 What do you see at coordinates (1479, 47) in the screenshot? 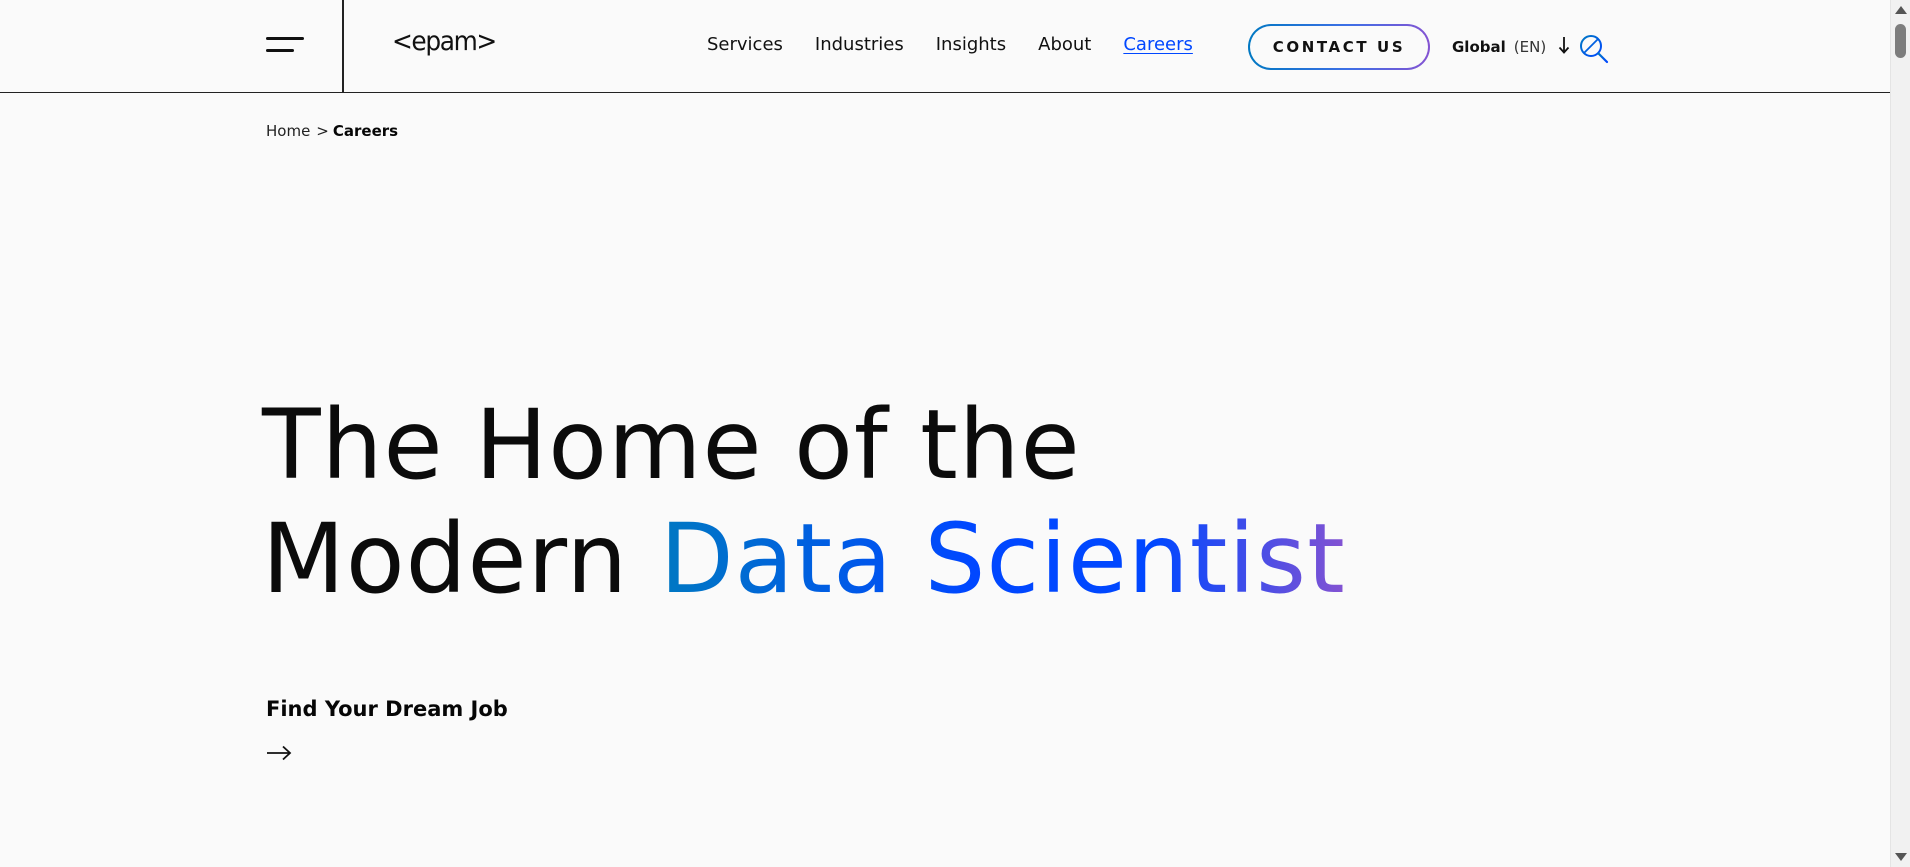
I see `region-label: Global` at bounding box center [1479, 47].